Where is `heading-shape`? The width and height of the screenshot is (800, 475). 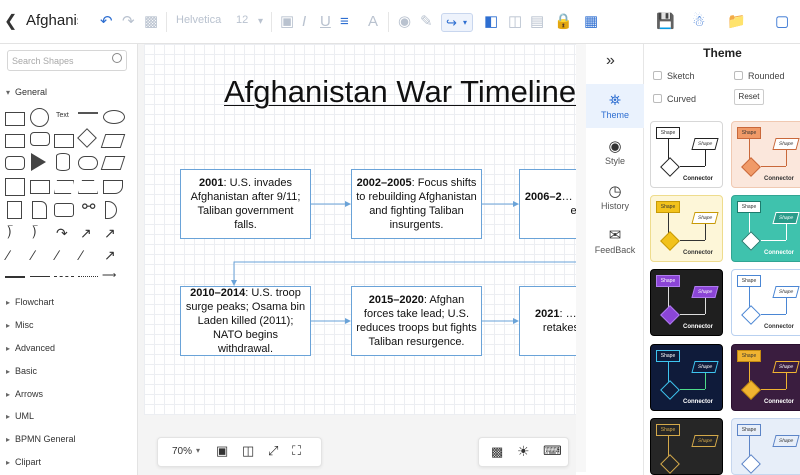 heading-shape is located at coordinates (88, 117).